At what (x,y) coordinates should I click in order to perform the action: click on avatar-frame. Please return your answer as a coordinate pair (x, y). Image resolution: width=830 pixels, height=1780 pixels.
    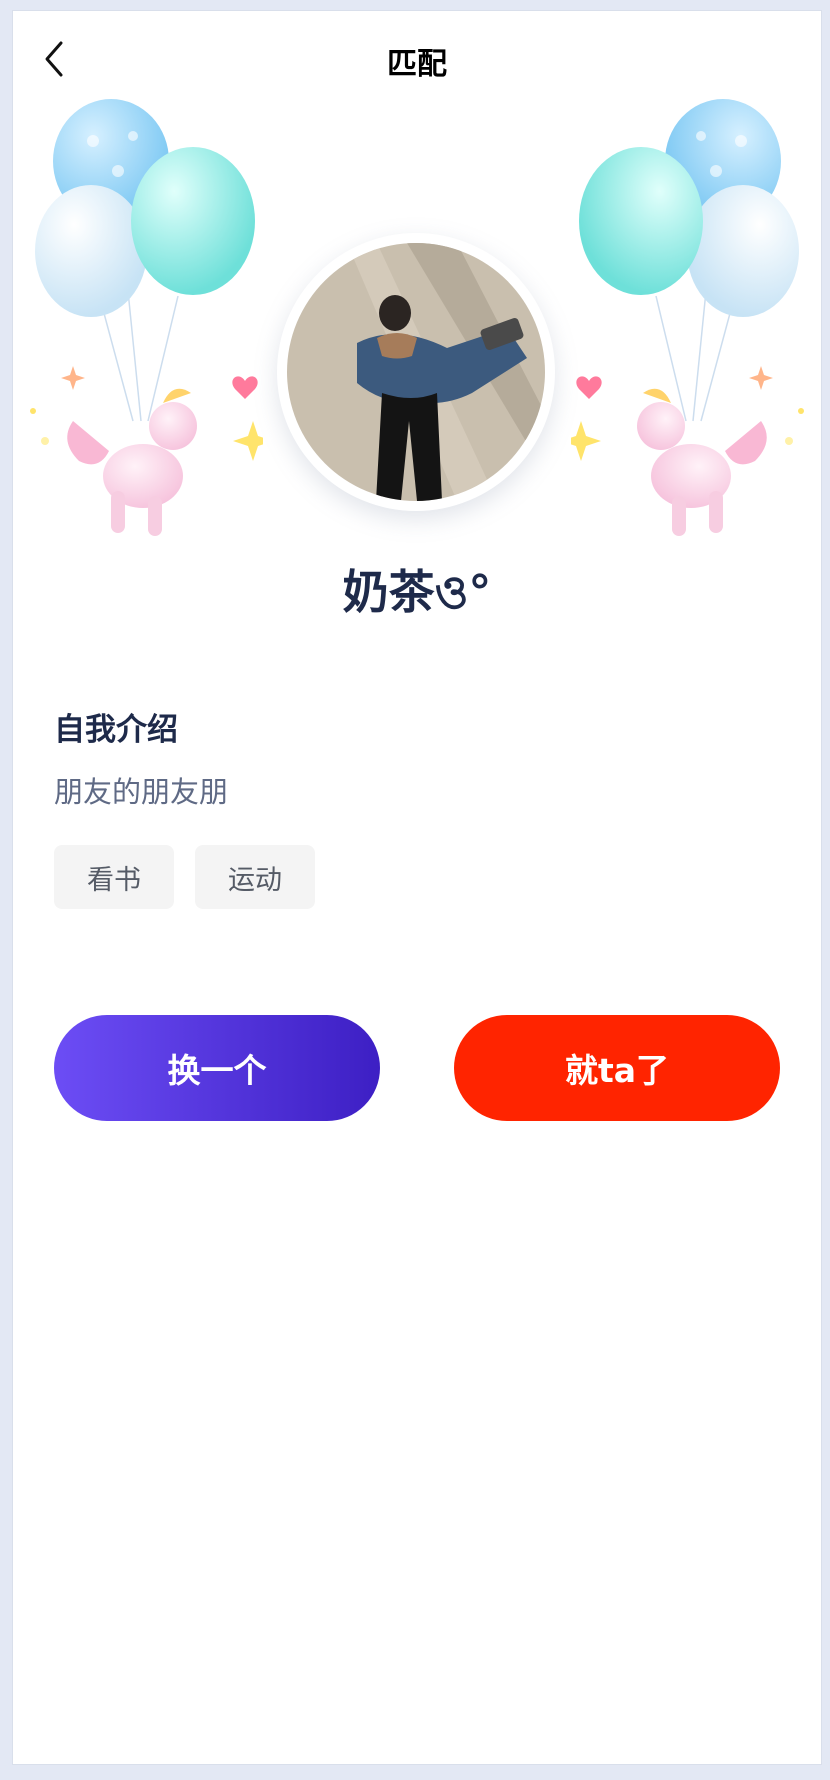
    Looking at the image, I should click on (416, 372).